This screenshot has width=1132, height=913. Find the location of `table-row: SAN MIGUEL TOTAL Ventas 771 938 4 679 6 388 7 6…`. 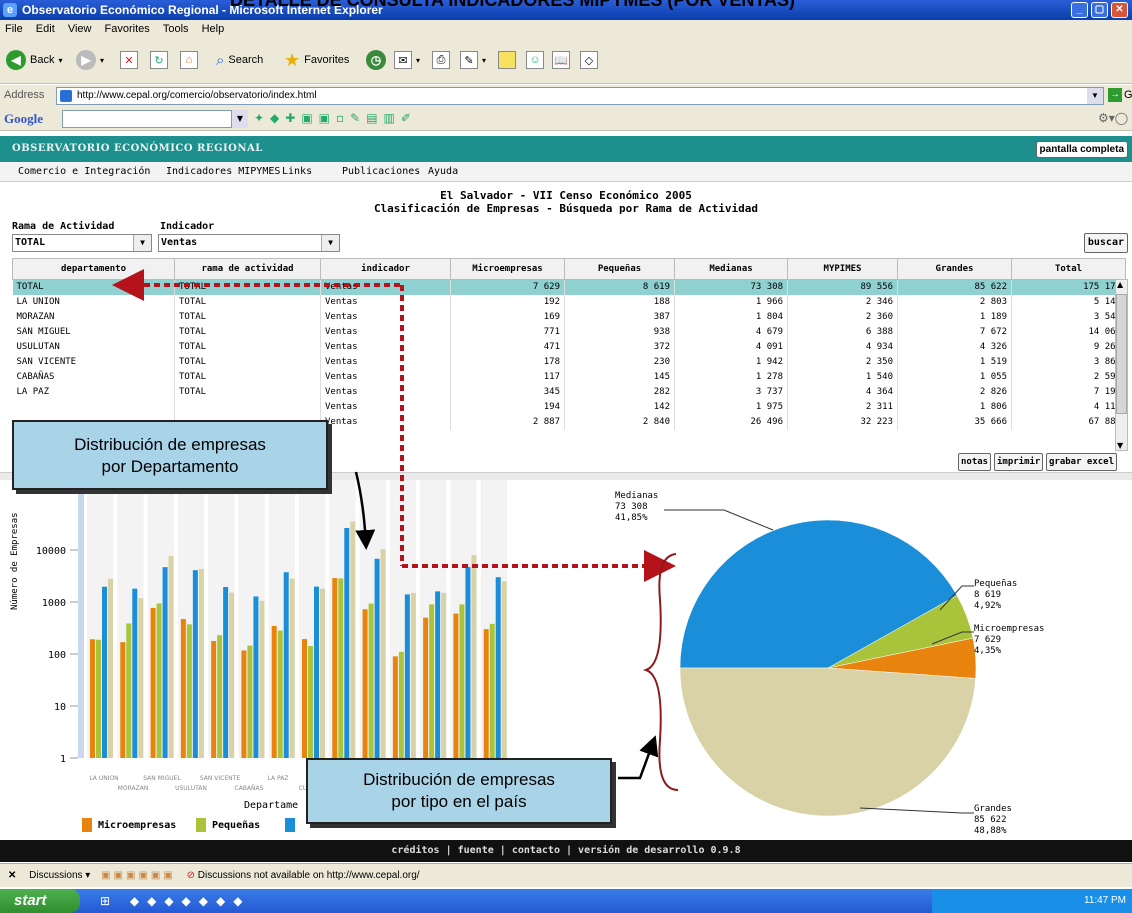

table-row: SAN MIGUEL TOTAL Ventas 771 938 4 679 6 388 7 6… is located at coordinates (569, 332).